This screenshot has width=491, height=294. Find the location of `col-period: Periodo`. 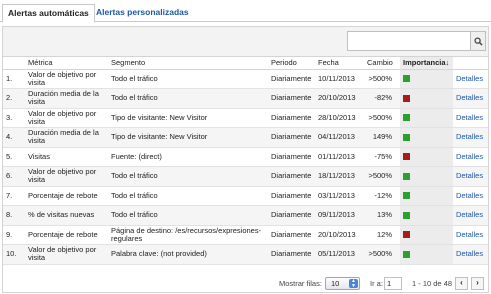

col-period: Periodo is located at coordinates (291, 63).